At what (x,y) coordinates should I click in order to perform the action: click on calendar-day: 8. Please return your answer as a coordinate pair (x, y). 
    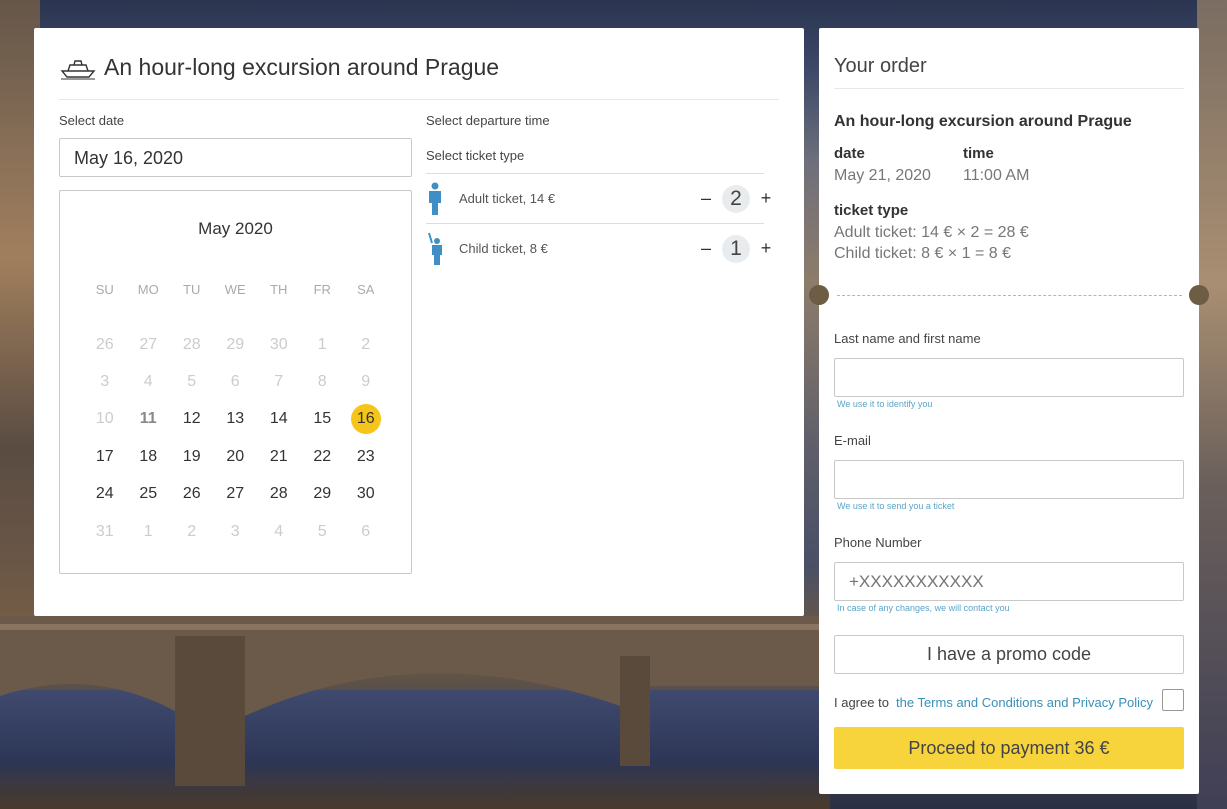
    Looking at the image, I should click on (322, 382).